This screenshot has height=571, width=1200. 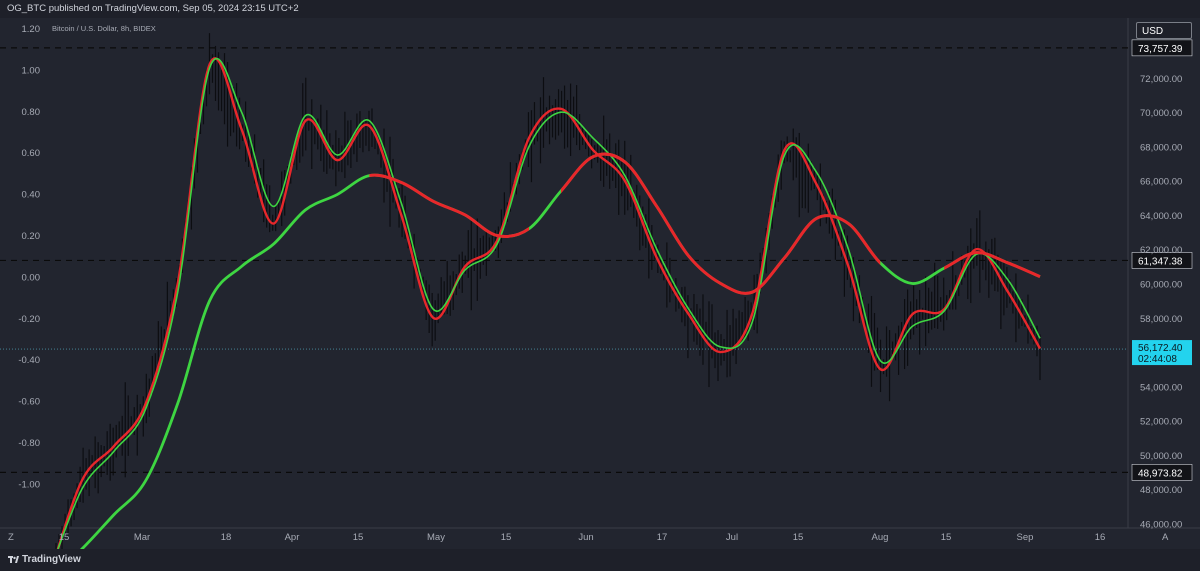 What do you see at coordinates (292, 537) in the screenshot?
I see `time-tick: Apr` at bounding box center [292, 537].